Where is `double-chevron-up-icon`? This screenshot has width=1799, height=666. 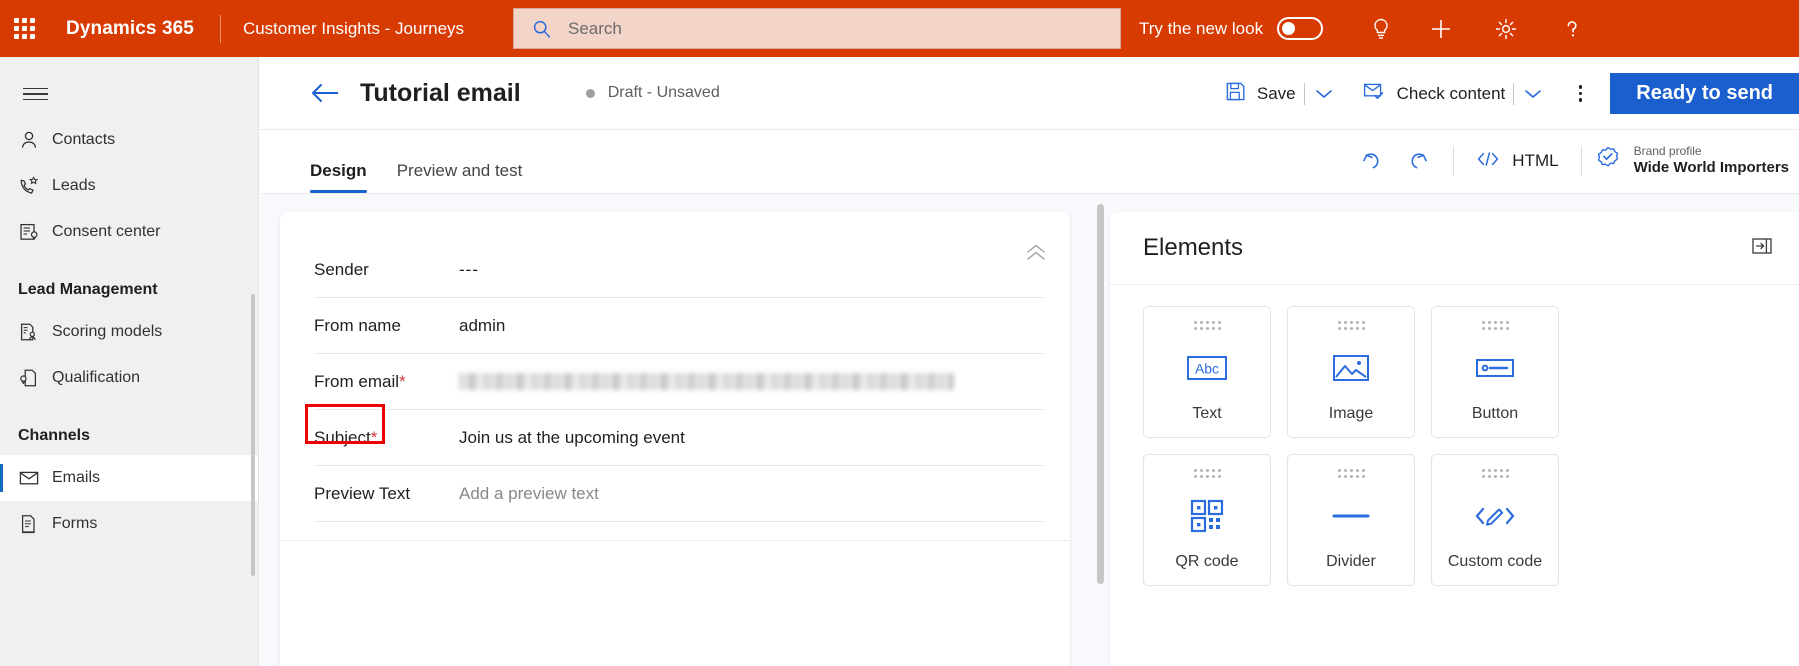 double-chevron-up-icon is located at coordinates (1036, 254).